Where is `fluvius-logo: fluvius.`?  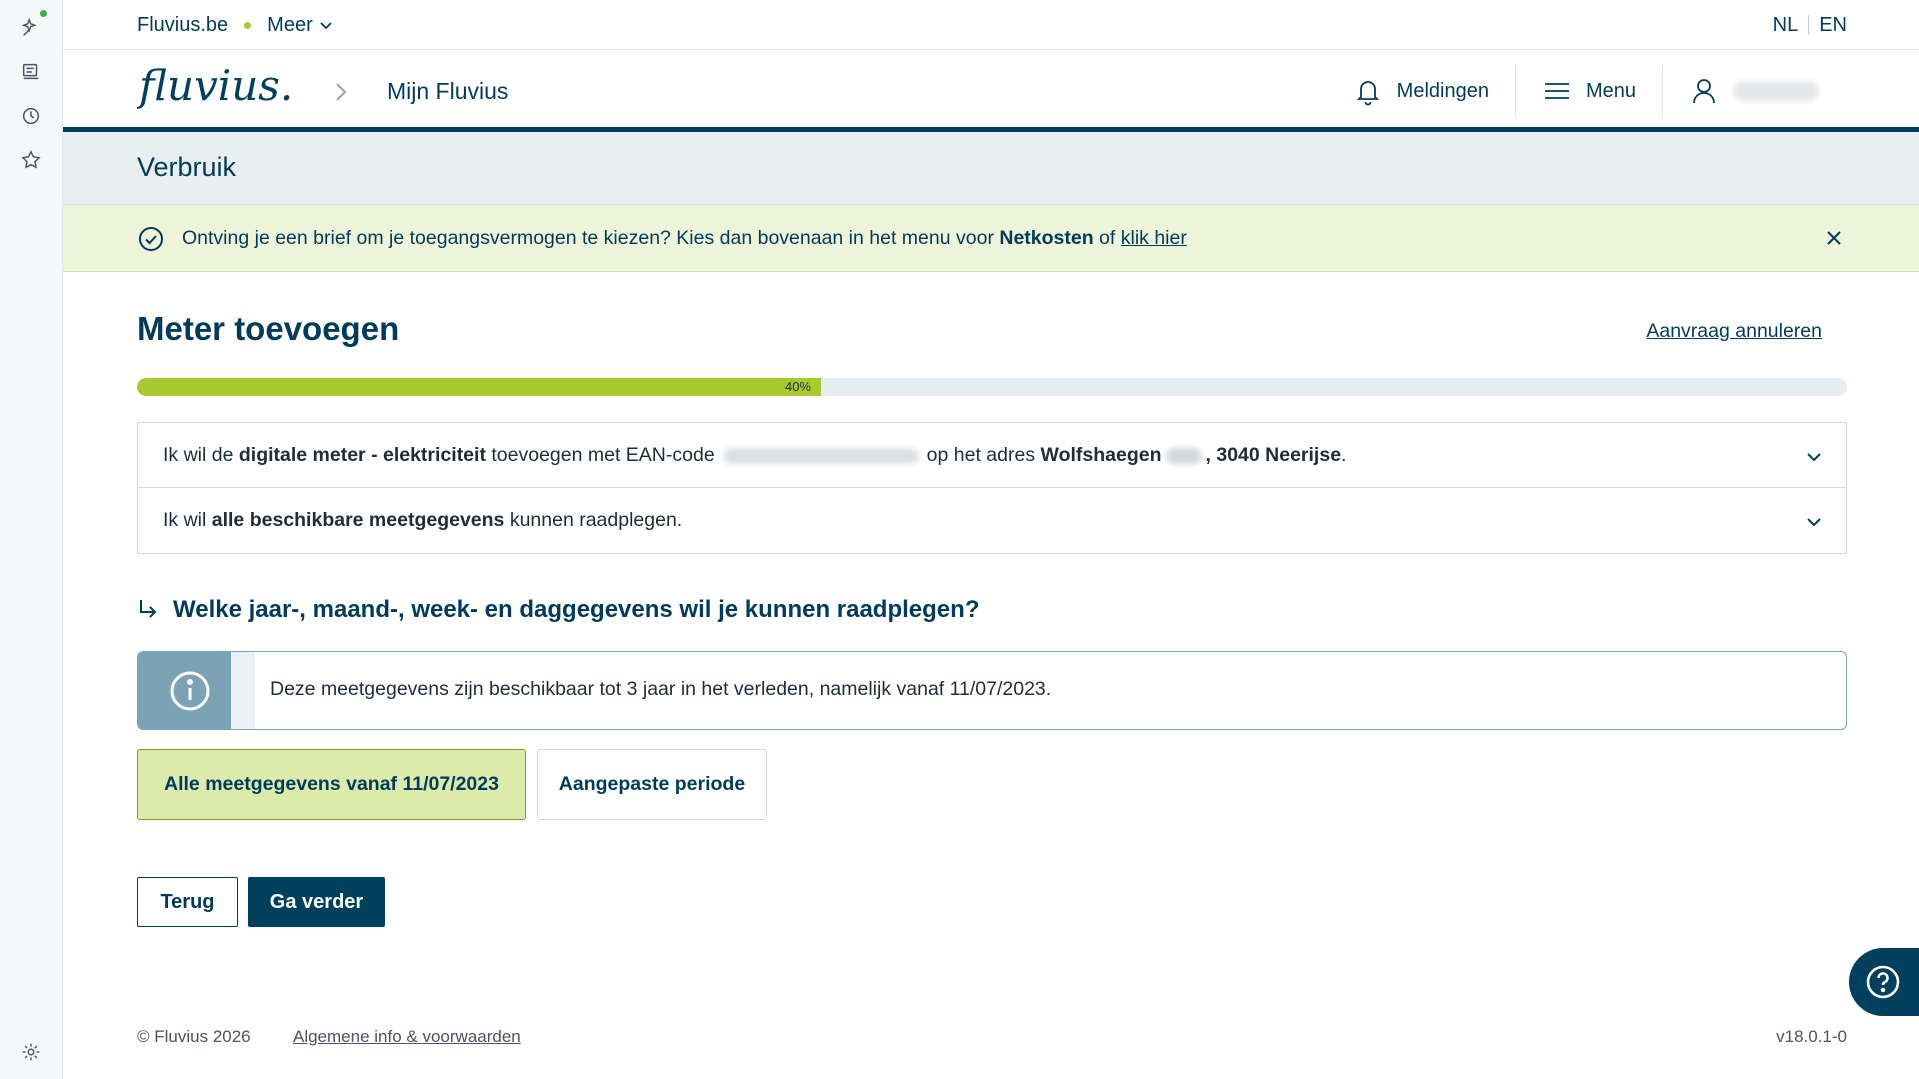 fluvius-logo: fluvius. is located at coordinates (217, 90).